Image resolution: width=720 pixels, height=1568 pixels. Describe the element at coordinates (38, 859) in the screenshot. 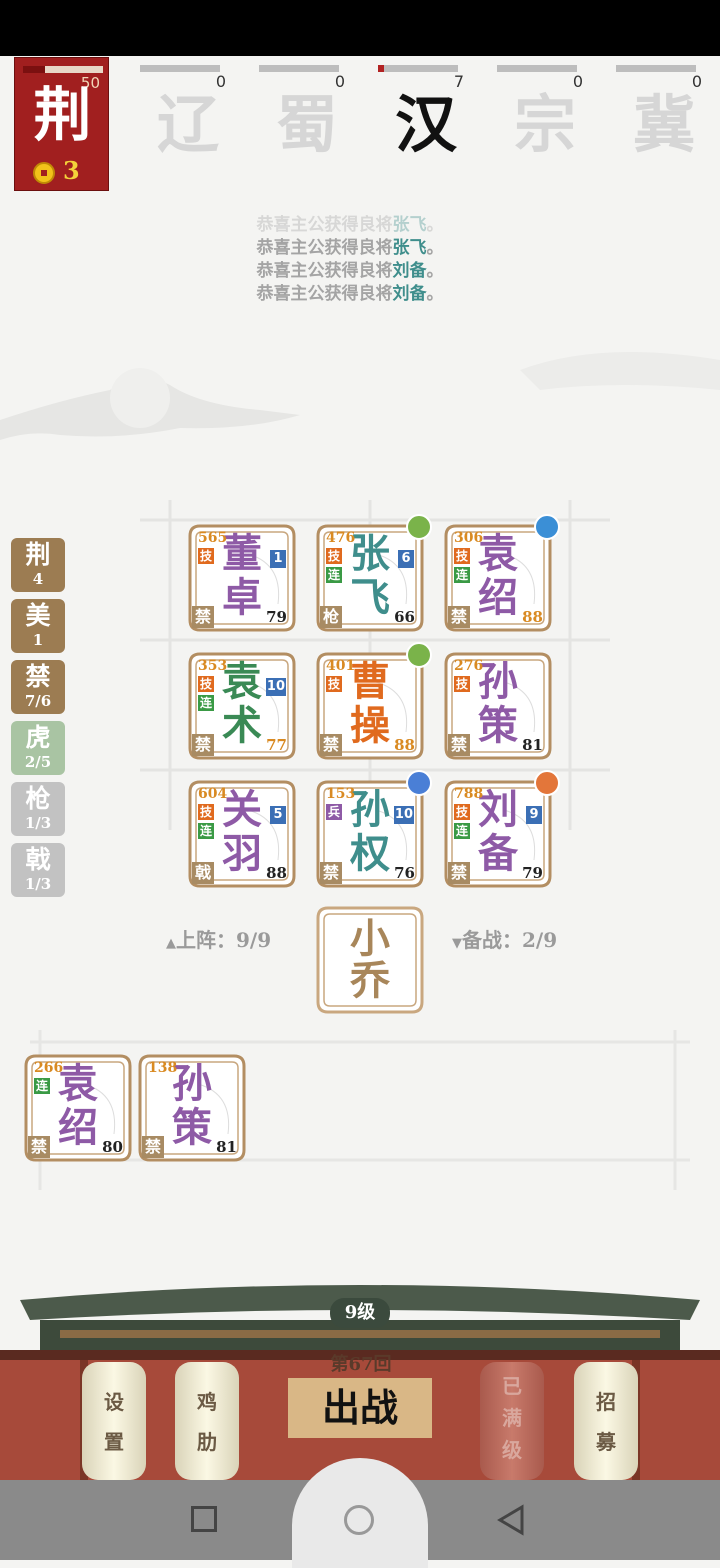

I see `trait-name: 戟` at that location.